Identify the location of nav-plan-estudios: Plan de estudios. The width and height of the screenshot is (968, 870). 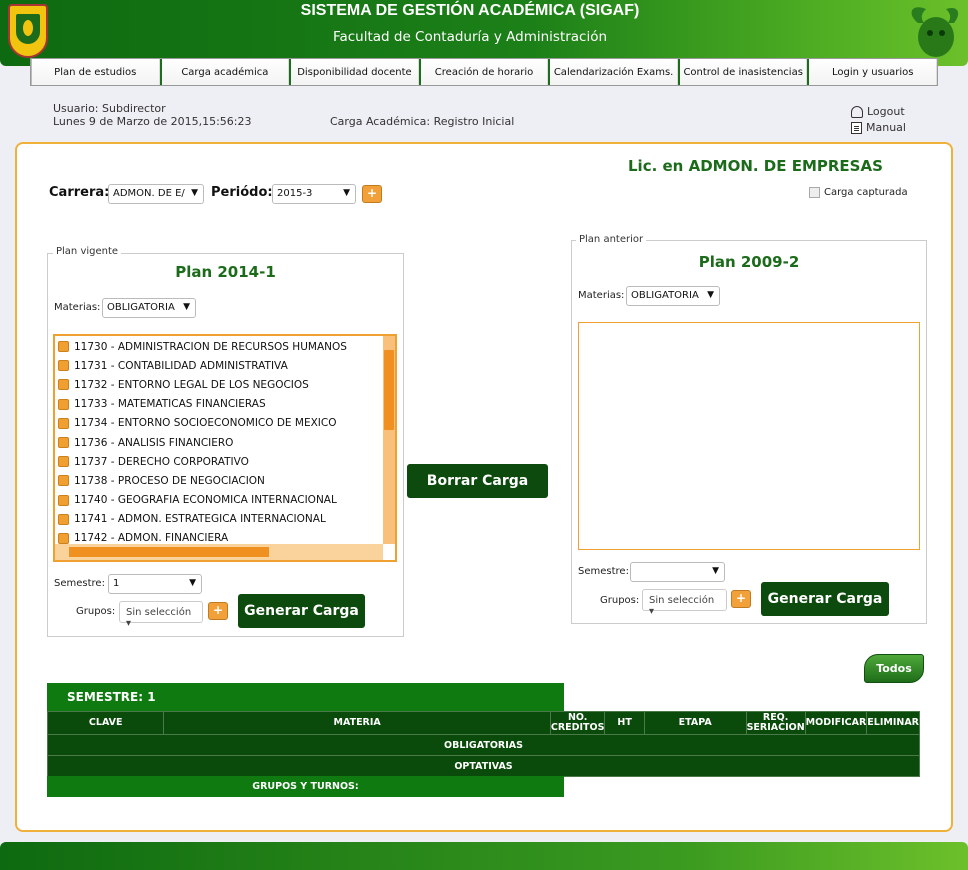
(95, 72).